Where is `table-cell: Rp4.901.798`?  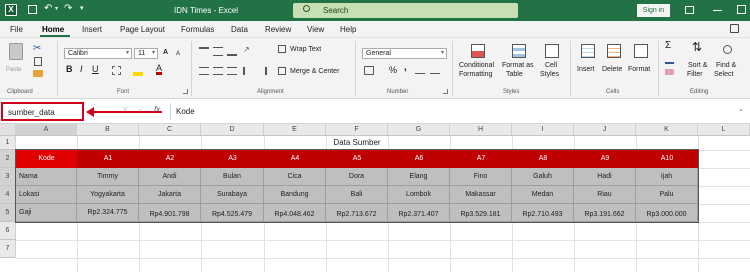
table-cell: Rp4.901.798 is located at coordinates (170, 213).